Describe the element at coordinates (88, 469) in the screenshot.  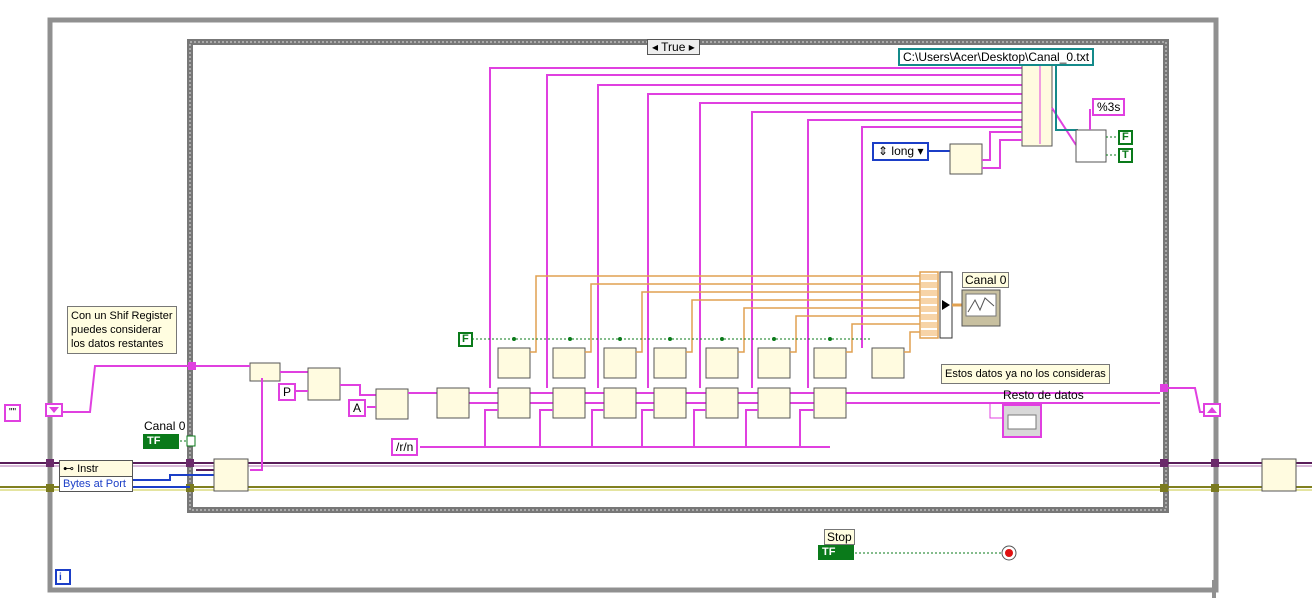
I see `property-node-title: Instr` at that location.